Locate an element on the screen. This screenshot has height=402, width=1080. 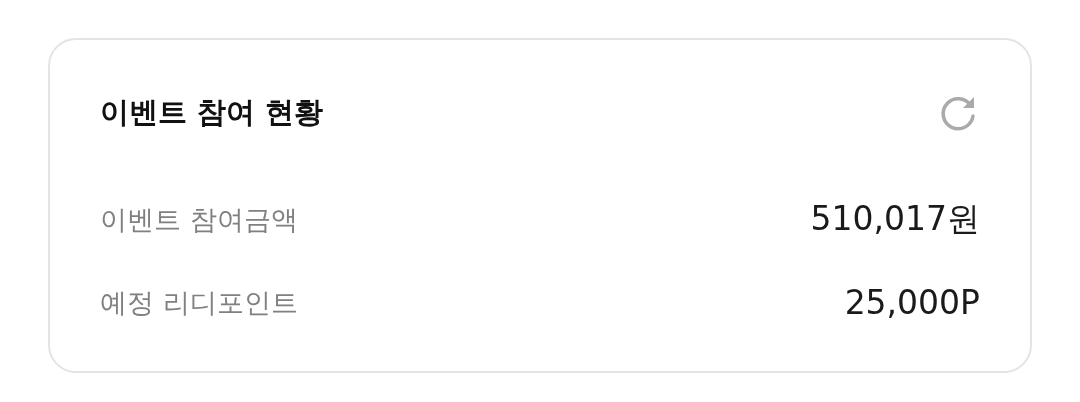
row-label: 이벤트 참여금액 is located at coordinates (199, 219).